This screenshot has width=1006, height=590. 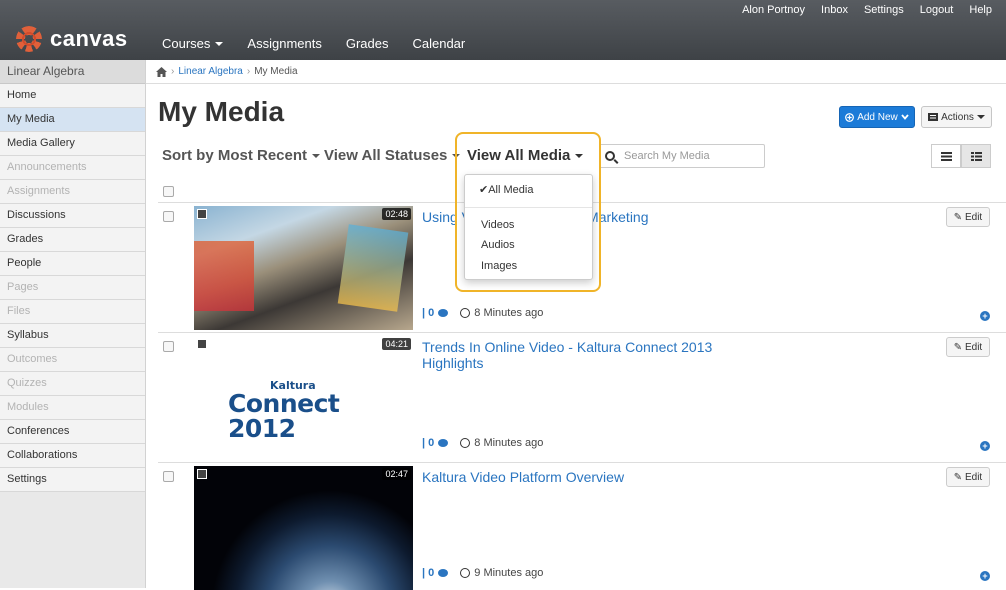 I want to click on nav-courses-label: Courses, so click(x=186, y=43).